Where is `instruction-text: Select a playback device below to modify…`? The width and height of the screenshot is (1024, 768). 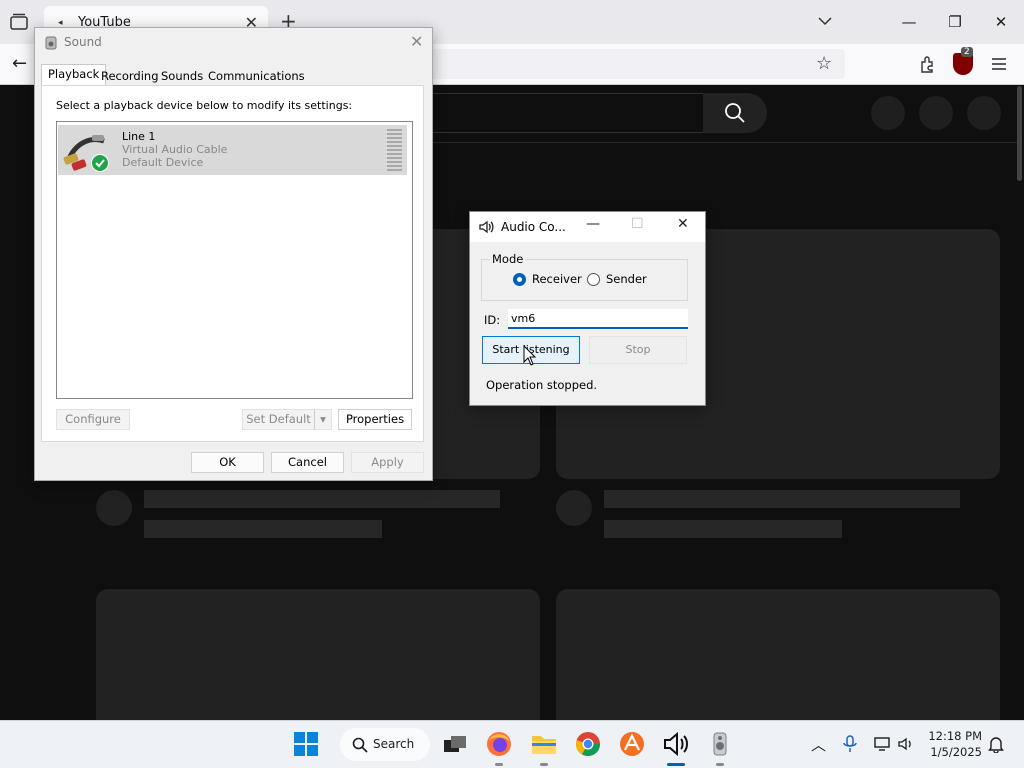 instruction-text: Select a playback device below to modify… is located at coordinates (204, 105).